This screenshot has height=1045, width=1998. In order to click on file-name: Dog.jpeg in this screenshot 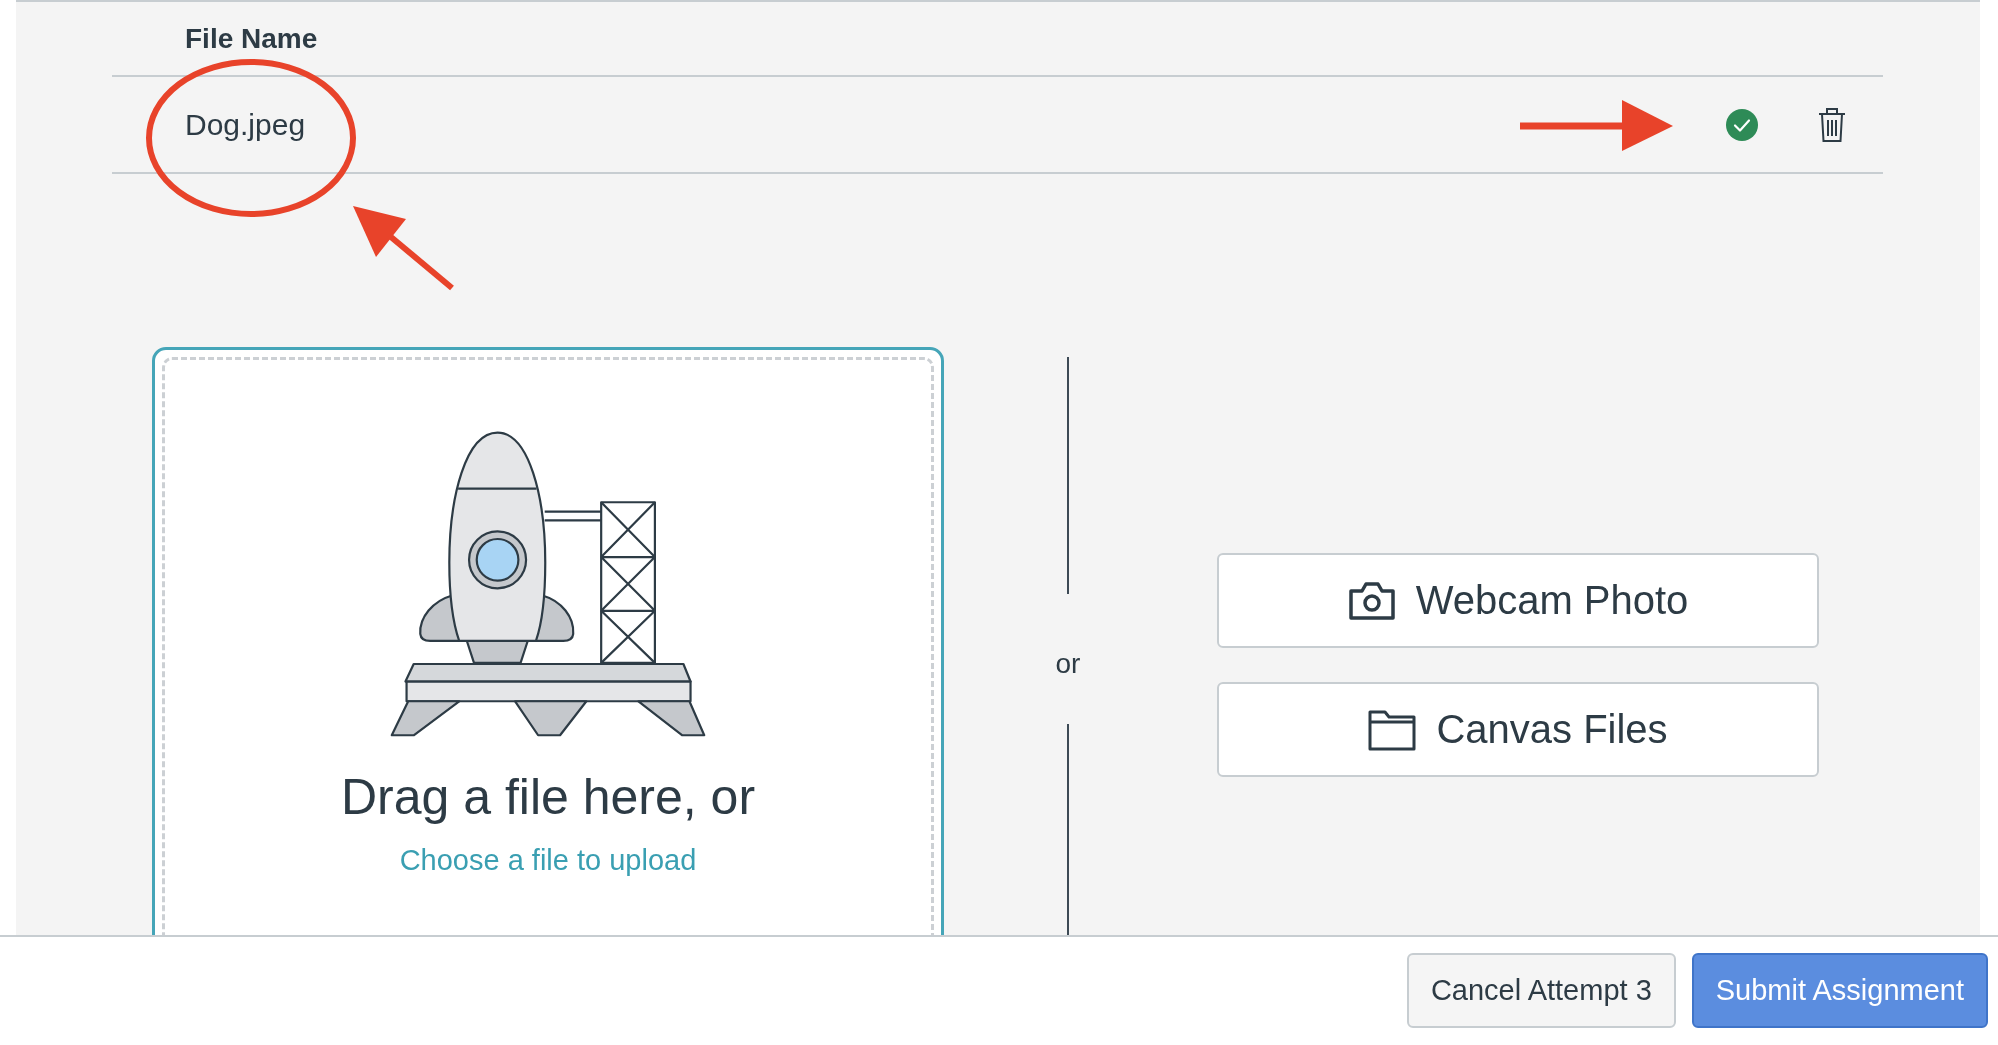, I will do `click(245, 124)`.